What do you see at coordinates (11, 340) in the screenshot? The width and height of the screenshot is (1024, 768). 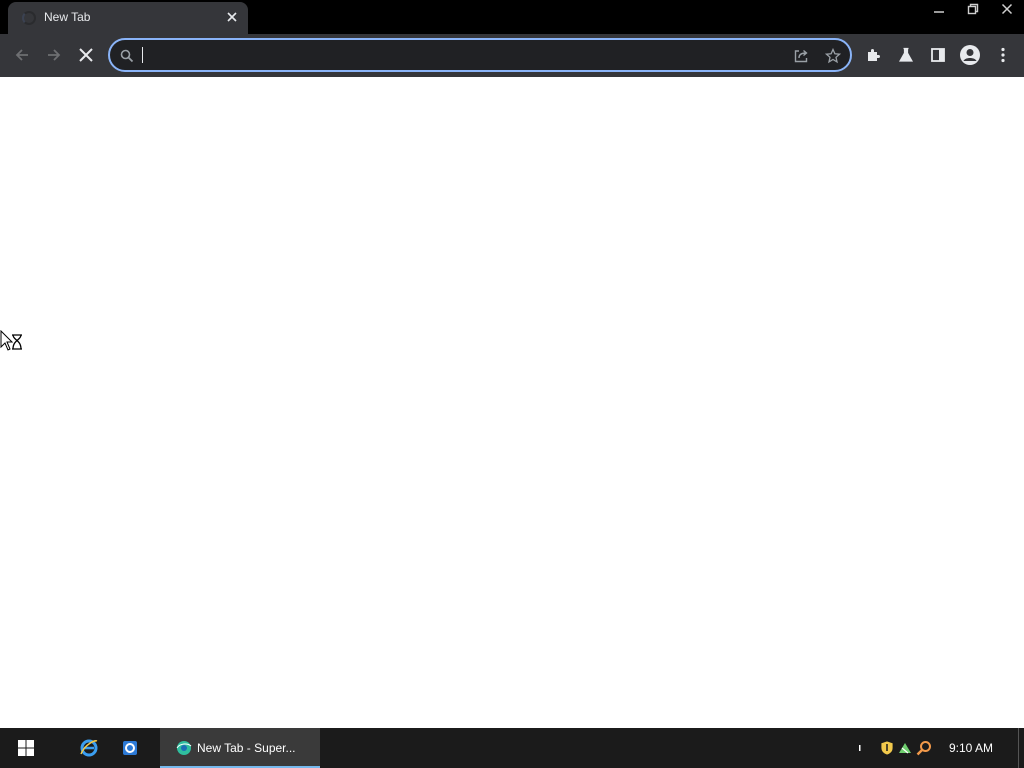 I see `busy-cursor-icon` at bounding box center [11, 340].